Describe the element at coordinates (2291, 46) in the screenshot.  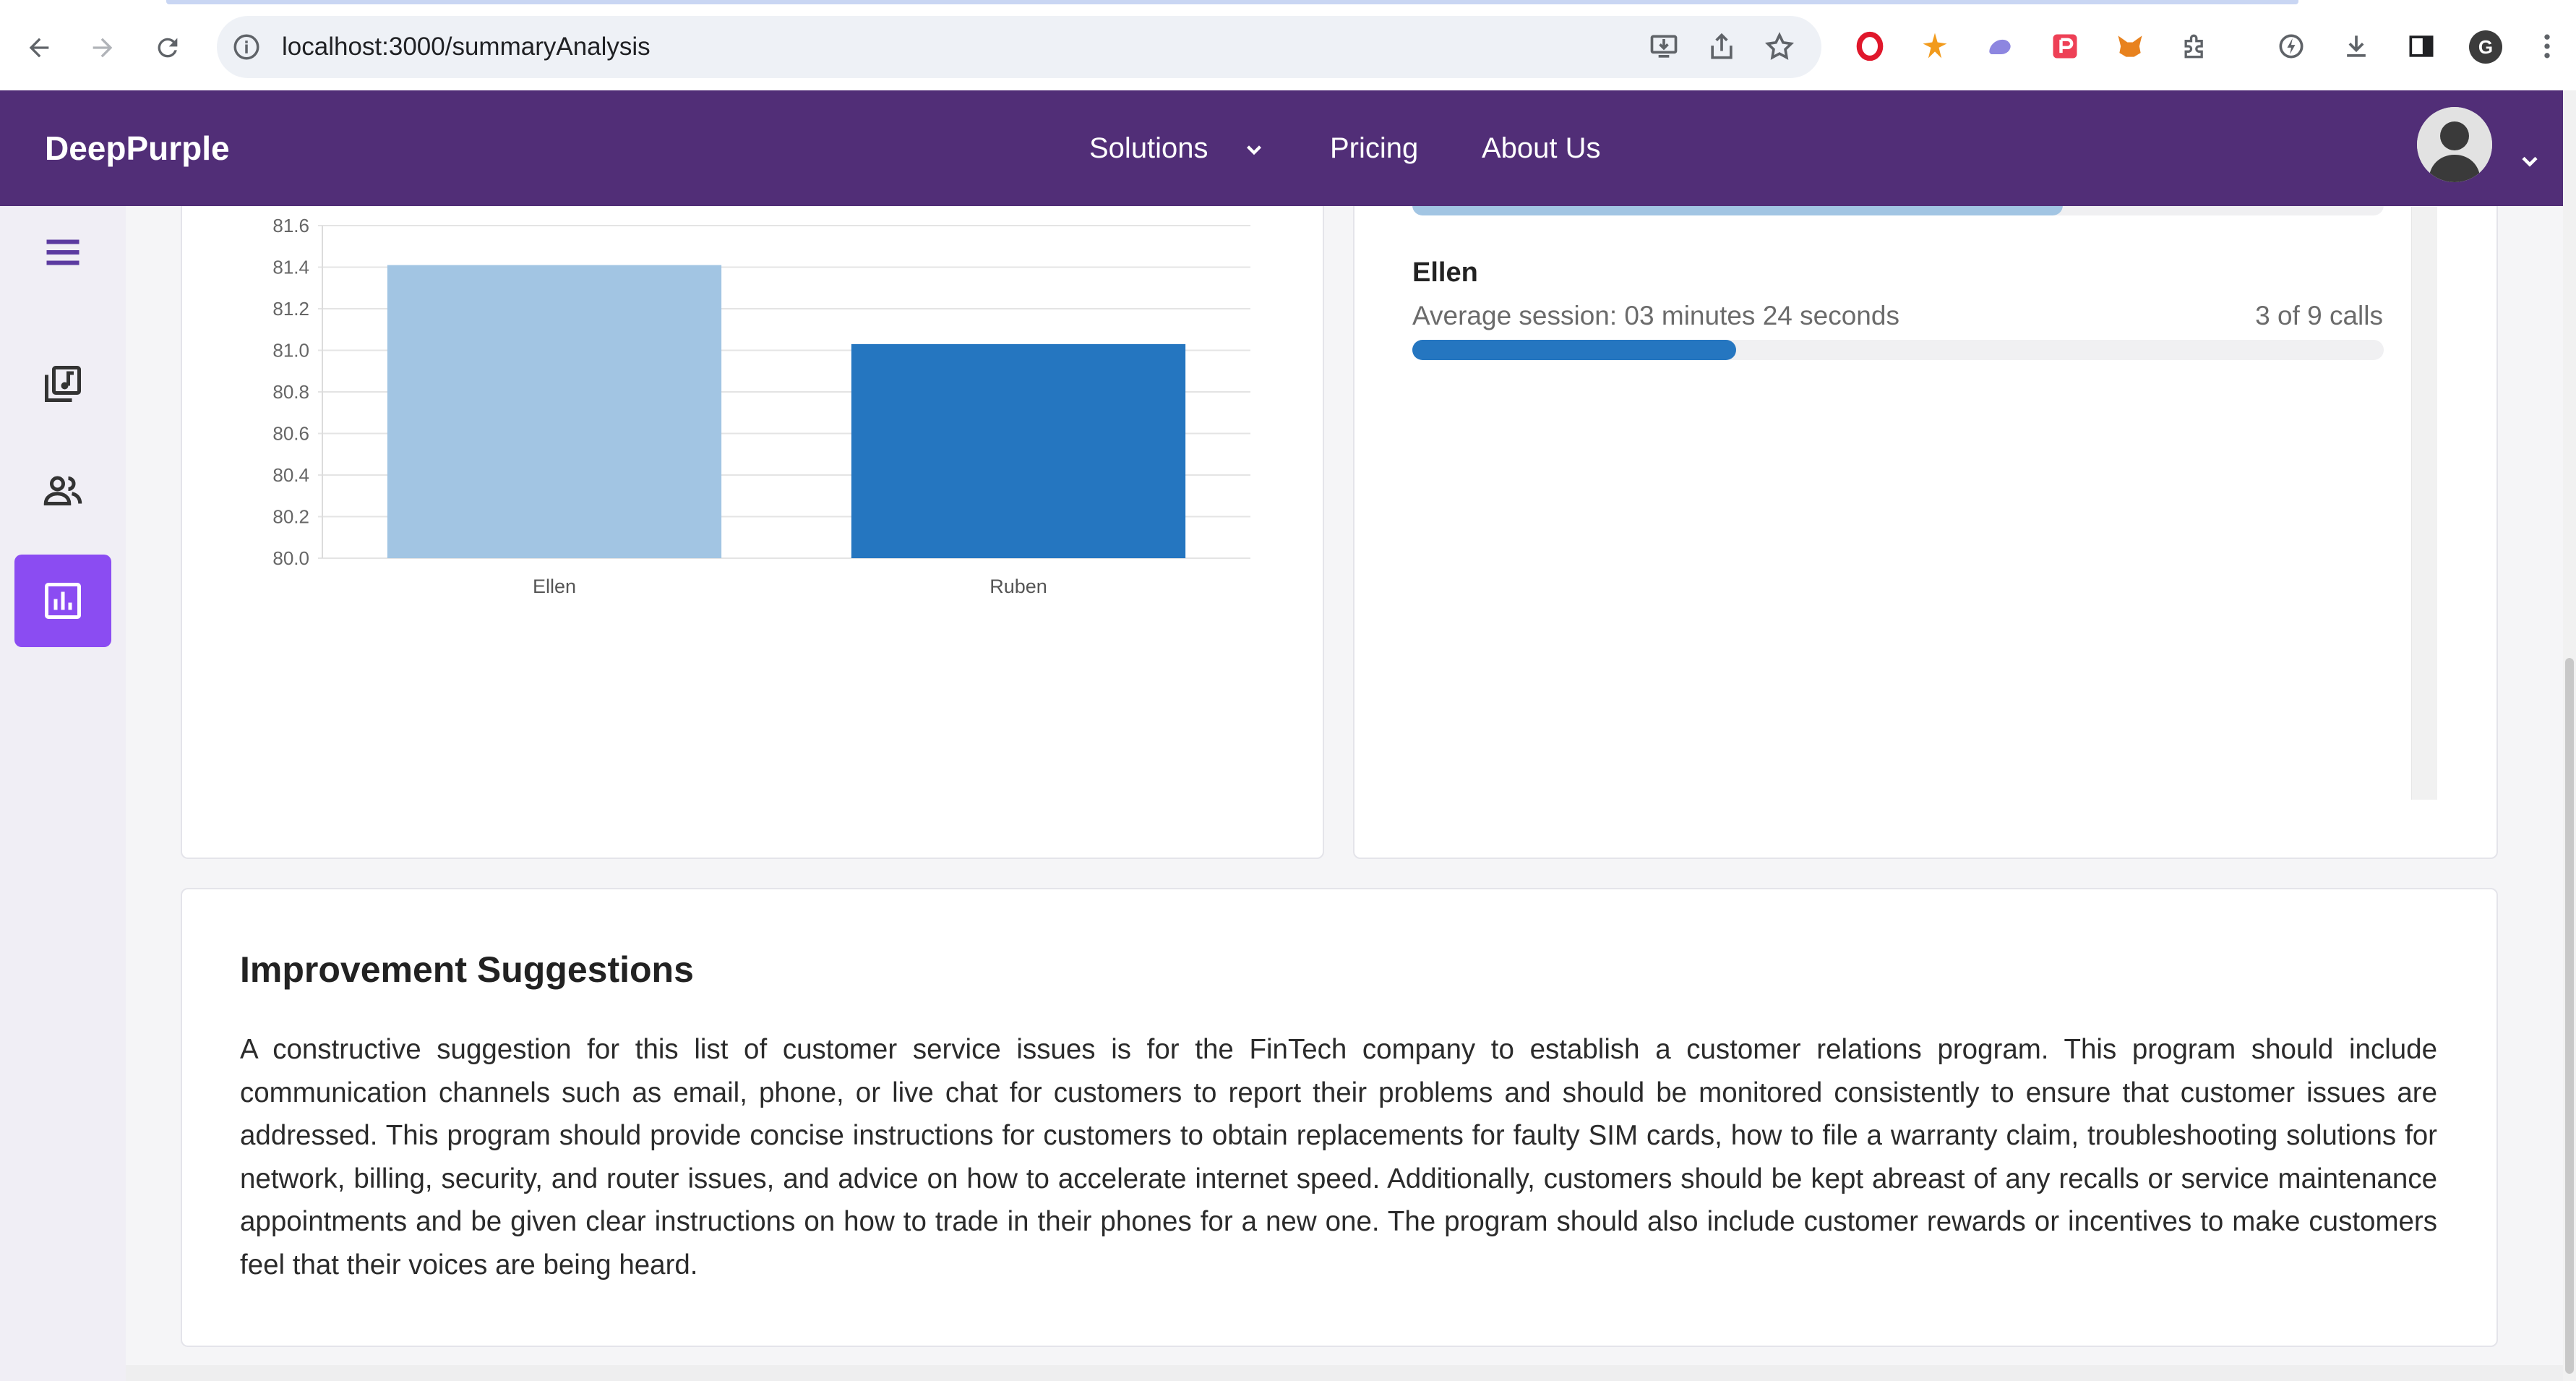
I see `performance-icon` at that location.